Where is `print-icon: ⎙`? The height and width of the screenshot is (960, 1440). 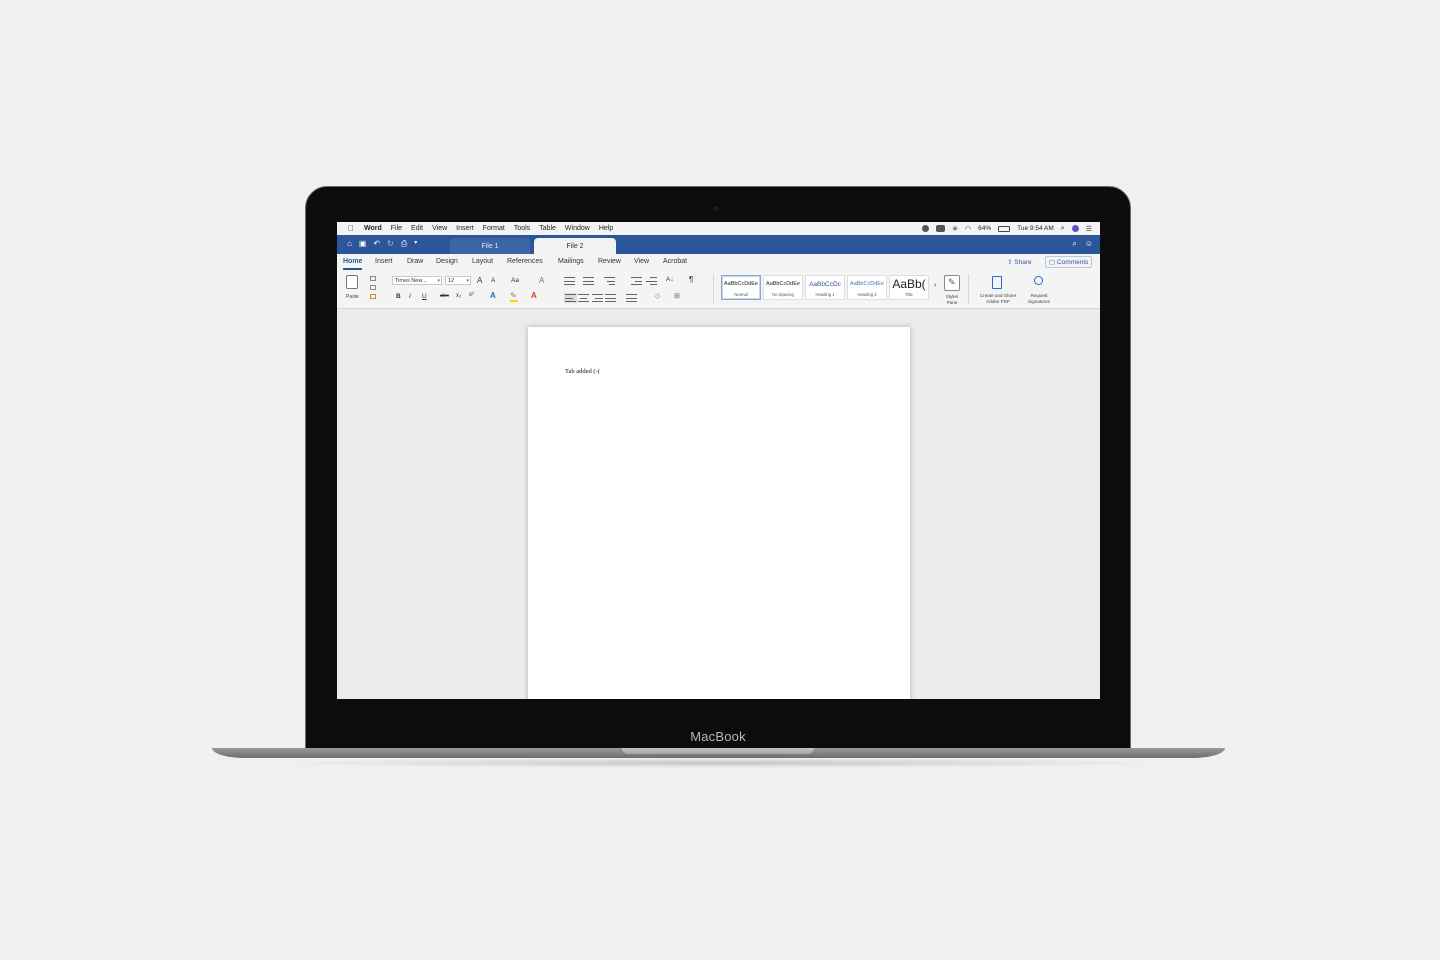 print-icon: ⎙ is located at coordinates (404, 244).